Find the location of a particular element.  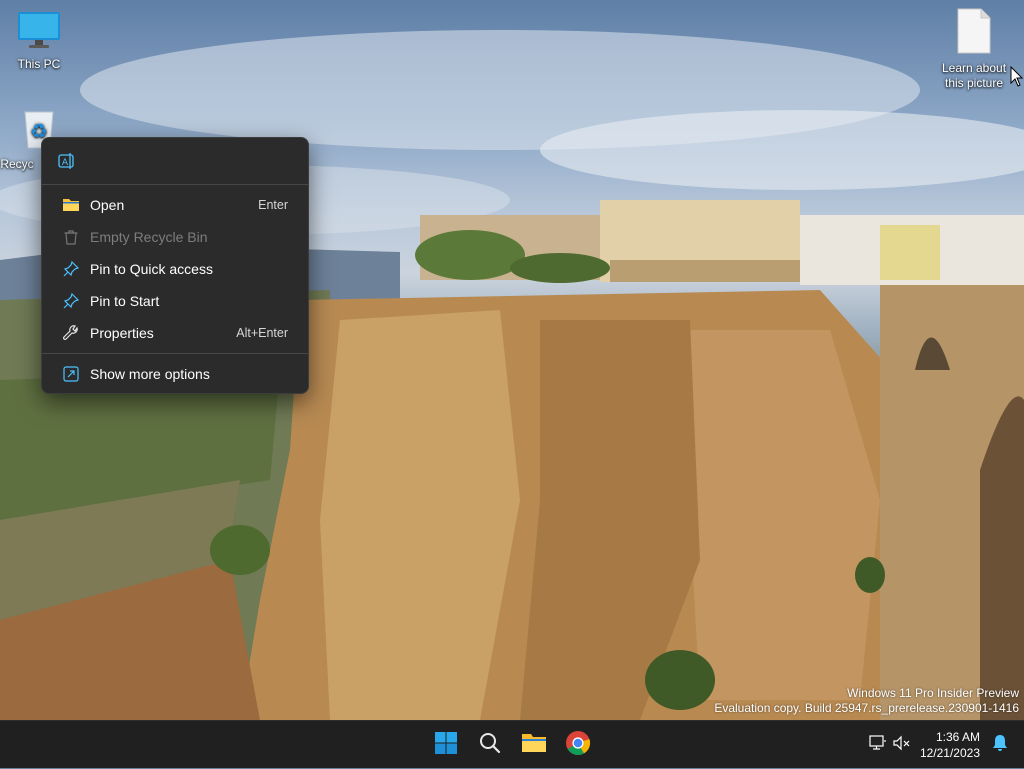

menu-item-label: Pin to Start is located at coordinates (125, 301).